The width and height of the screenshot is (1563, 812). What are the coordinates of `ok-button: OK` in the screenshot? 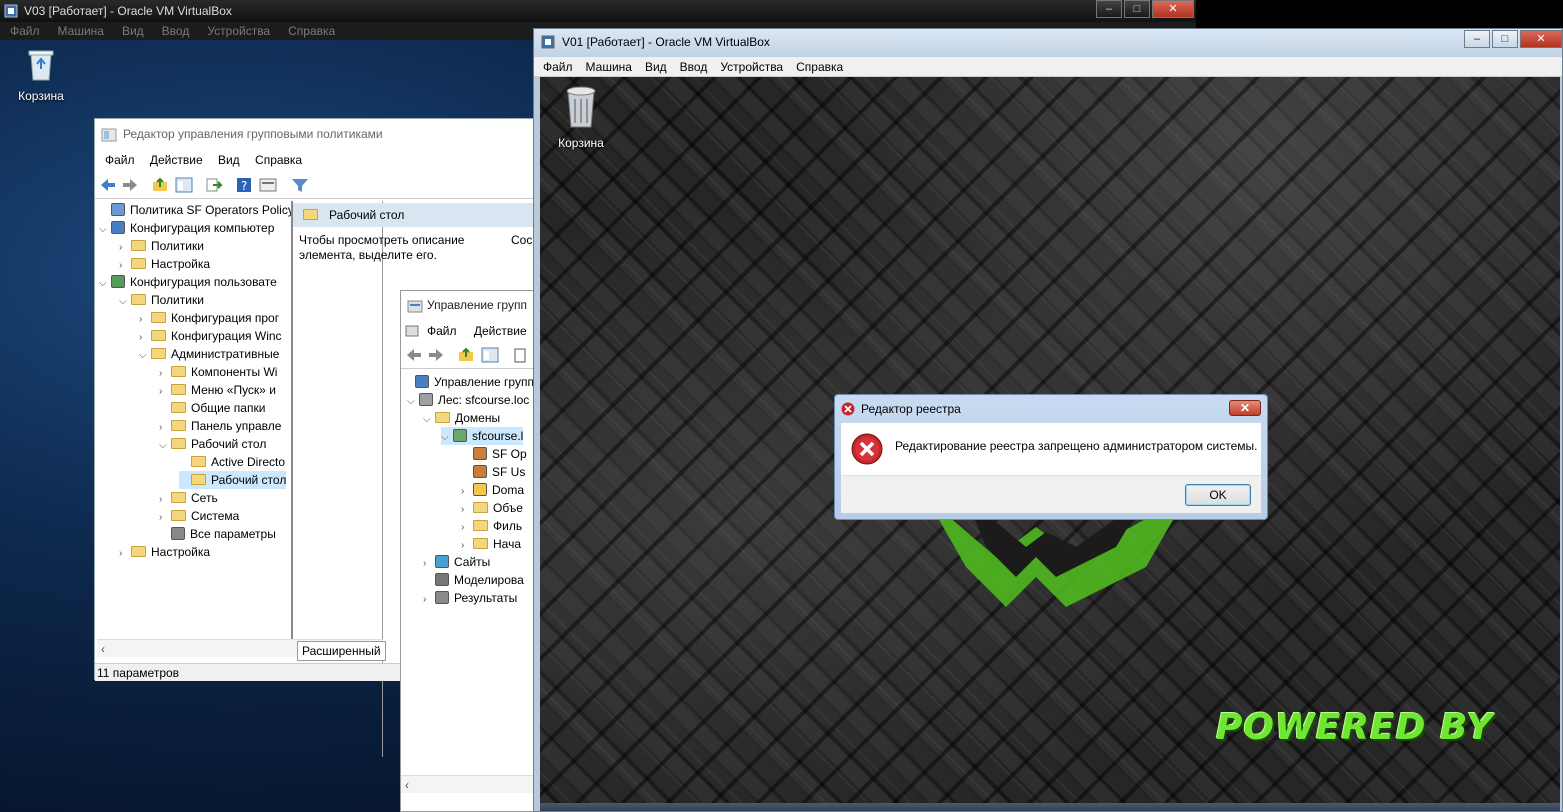 It's located at (1218, 495).